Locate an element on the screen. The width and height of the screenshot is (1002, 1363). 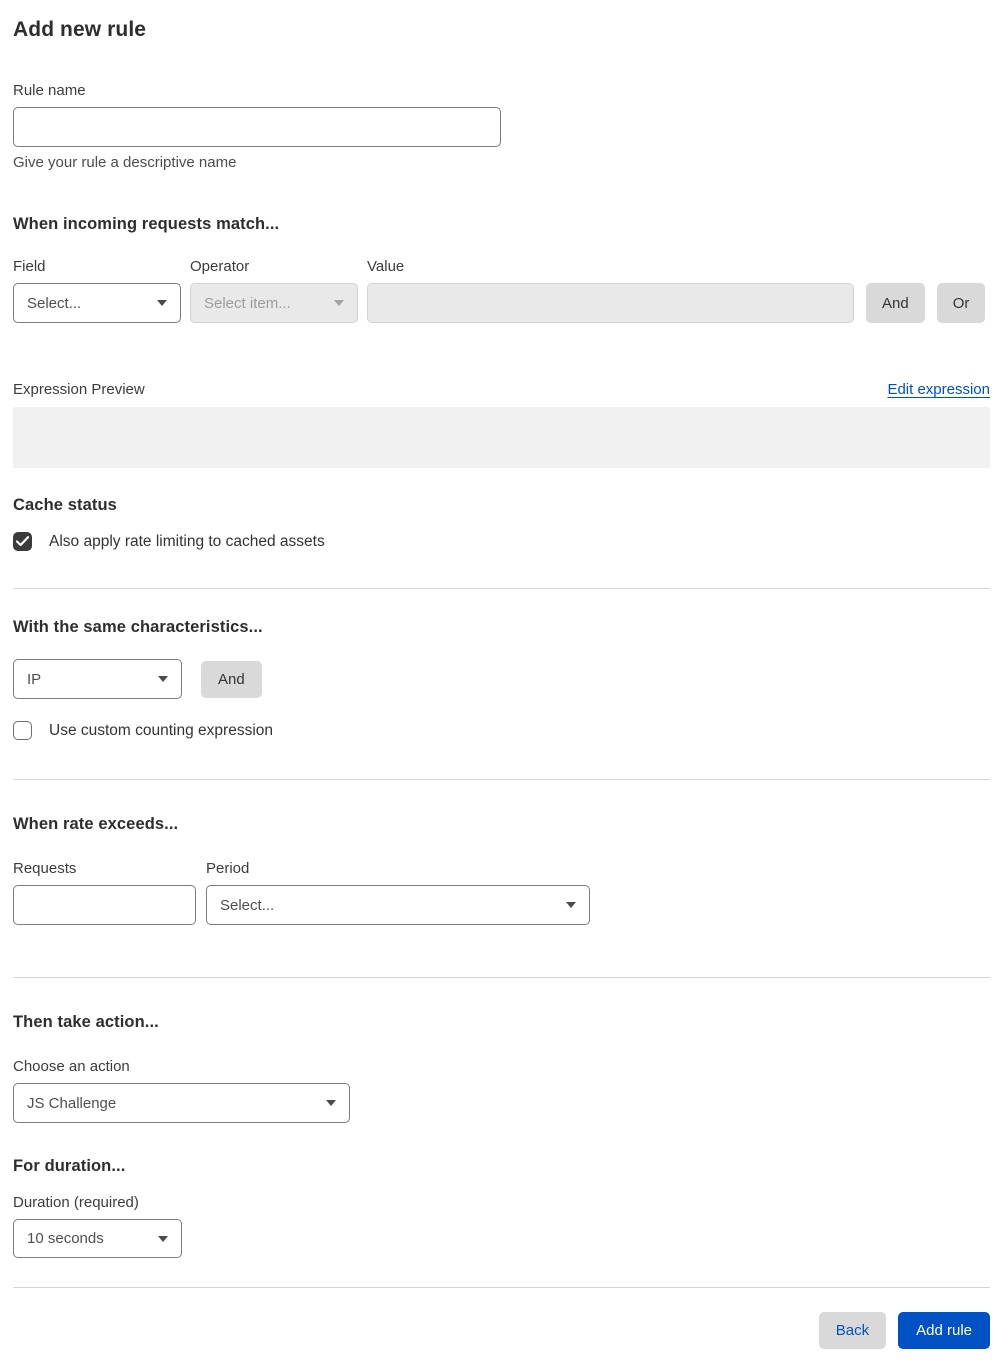
value-label: Value is located at coordinates (386, 266).